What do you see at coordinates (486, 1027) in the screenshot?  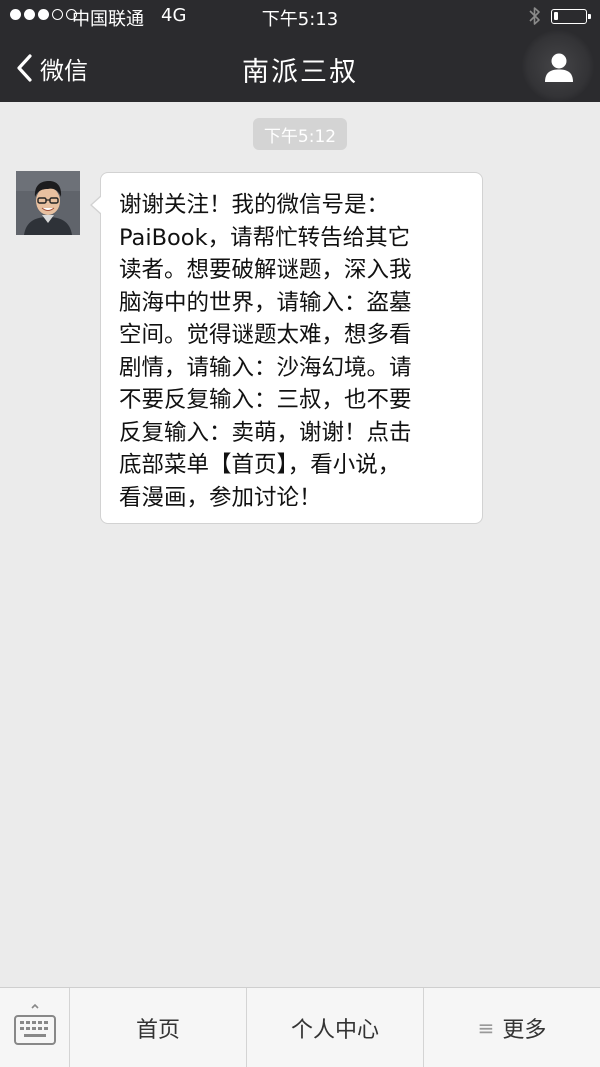 I see `menu-list-icon: ≡` at bounding box center [486, 1027].